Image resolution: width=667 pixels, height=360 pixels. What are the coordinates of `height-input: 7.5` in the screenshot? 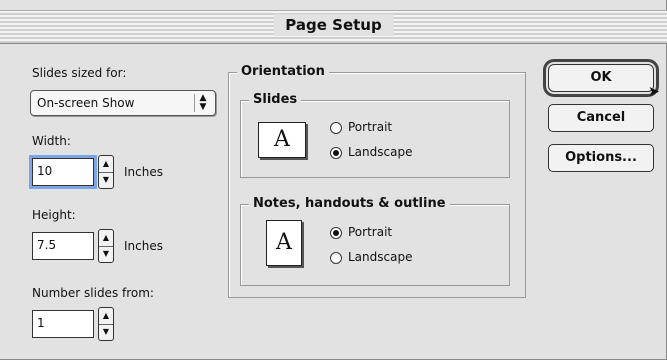 It's located at (63, 246).